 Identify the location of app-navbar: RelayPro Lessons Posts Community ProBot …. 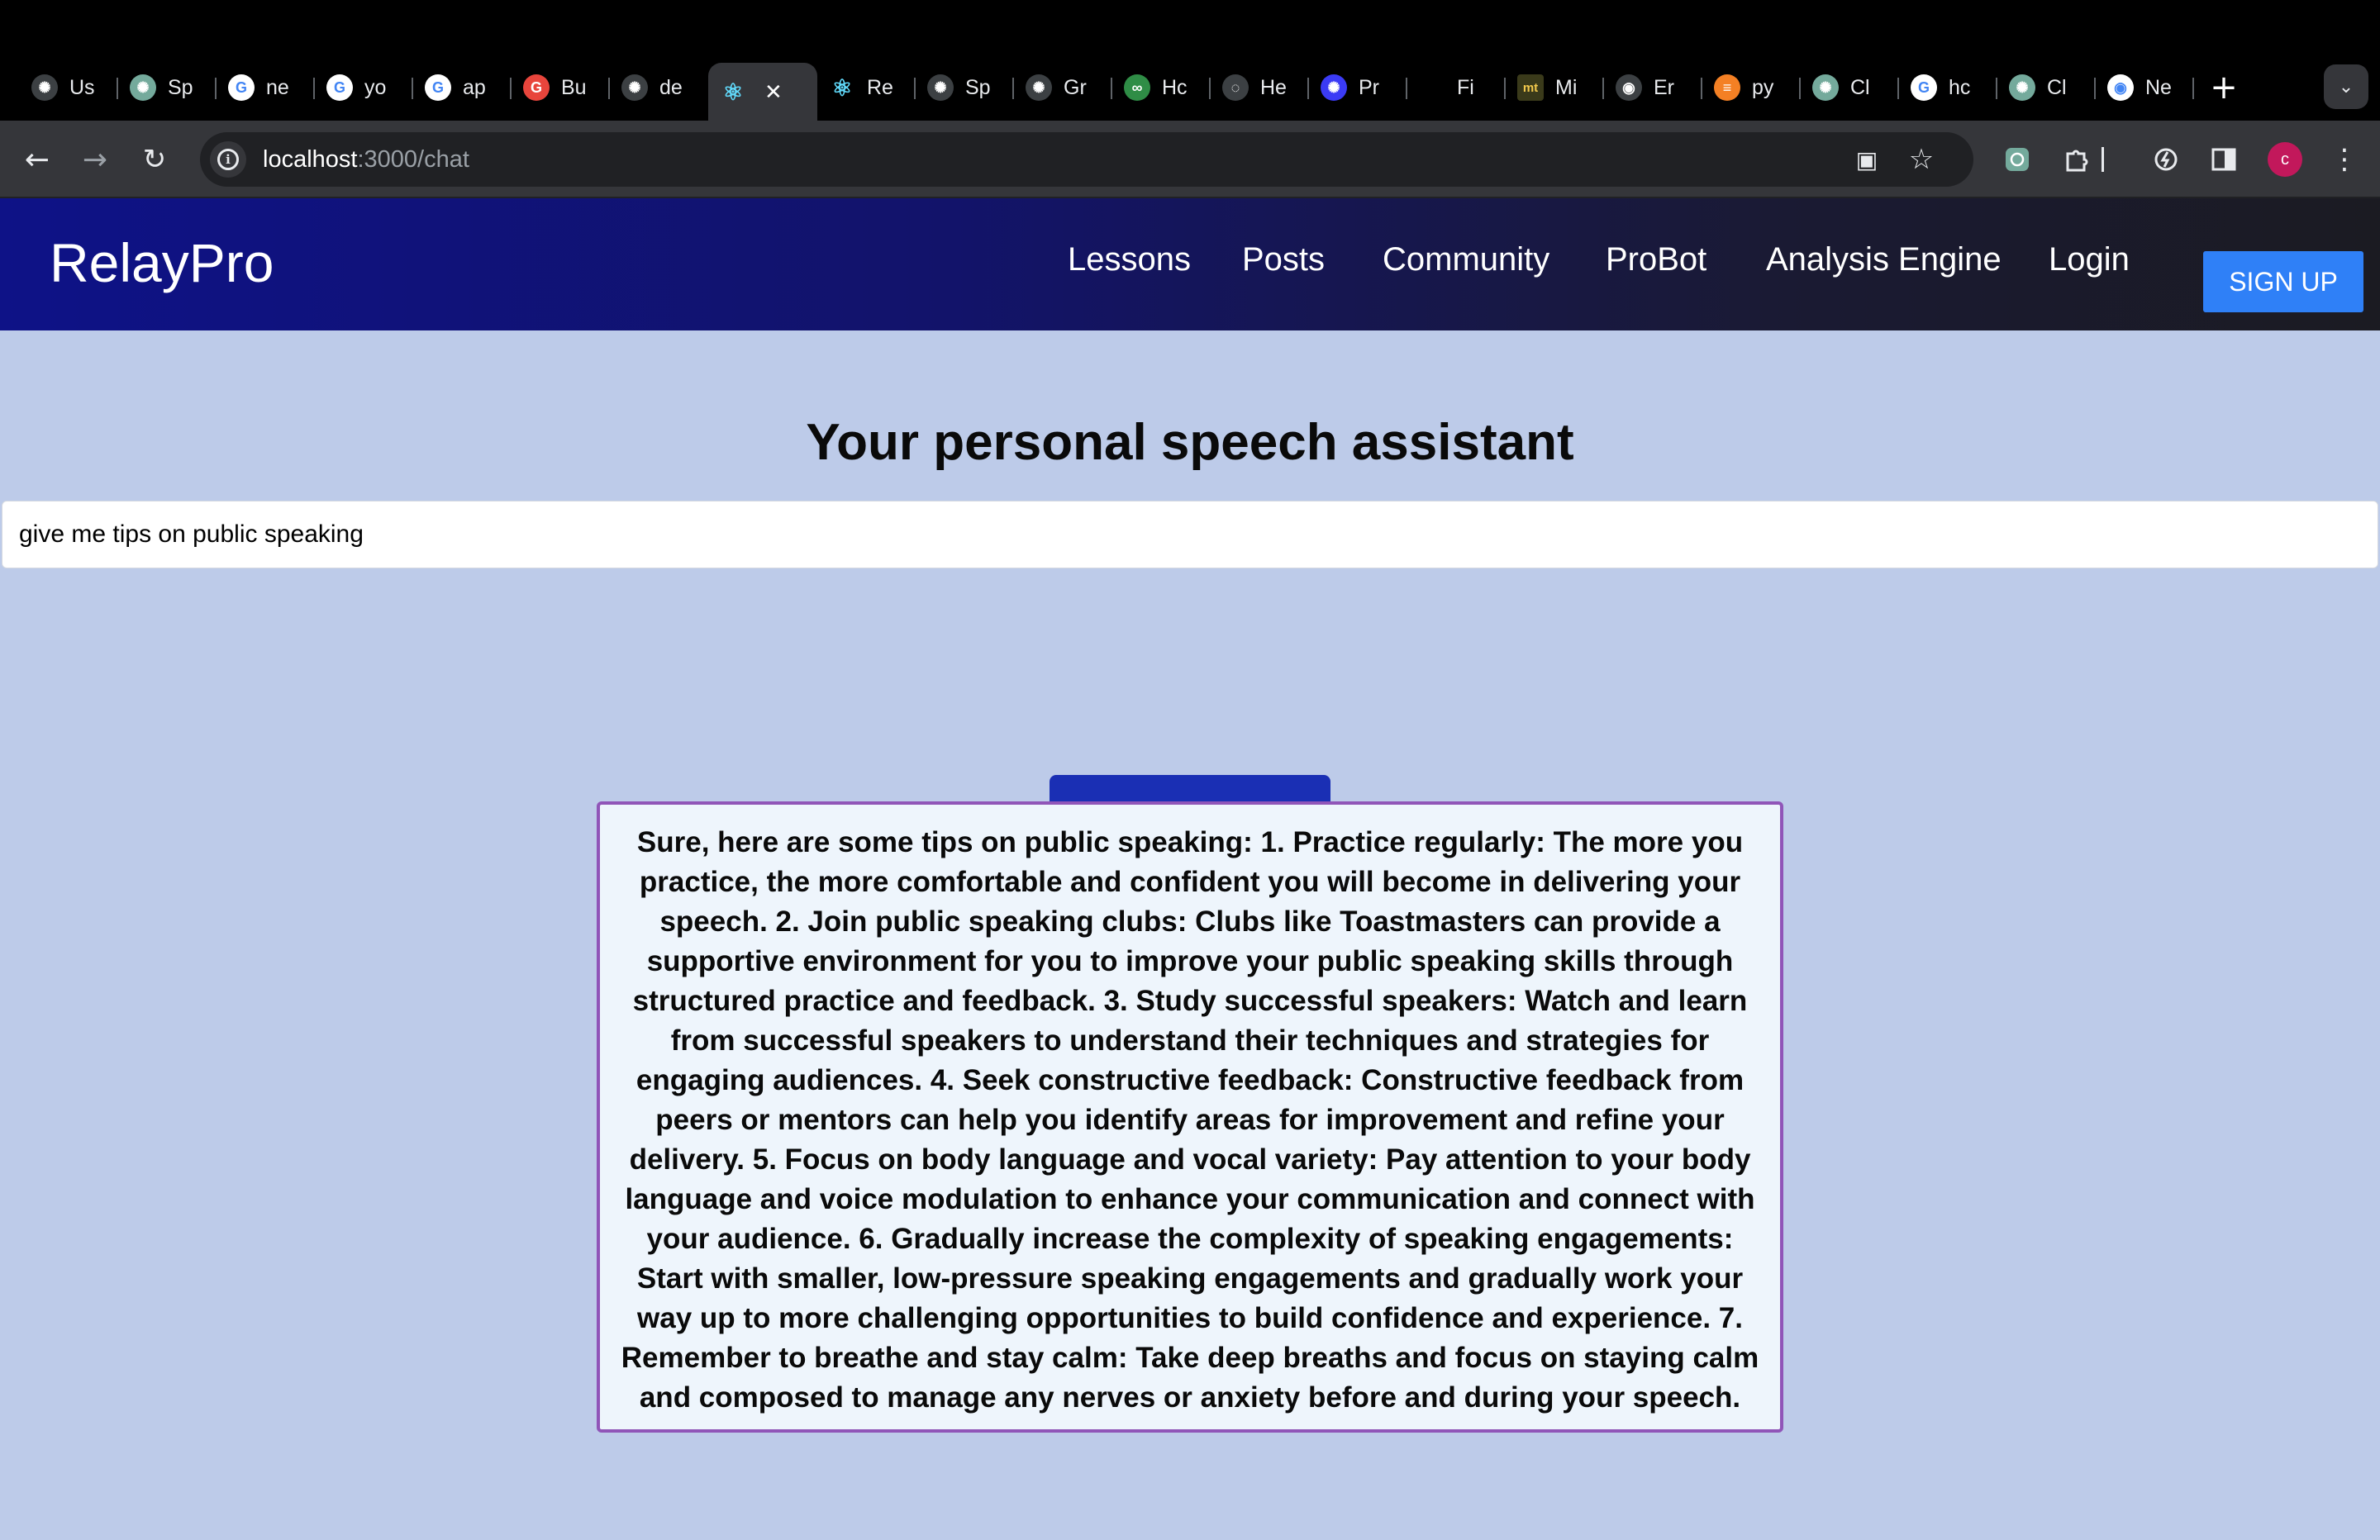
(1190, 264).